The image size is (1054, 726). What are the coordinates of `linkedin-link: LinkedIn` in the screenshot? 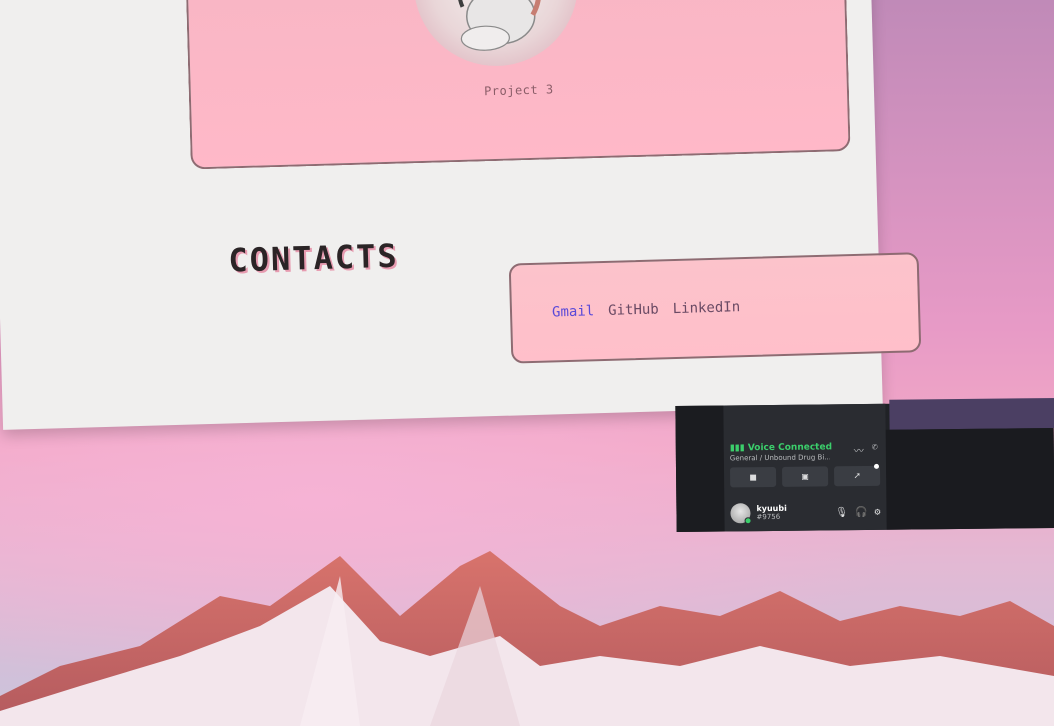 It's located at (707, 308).